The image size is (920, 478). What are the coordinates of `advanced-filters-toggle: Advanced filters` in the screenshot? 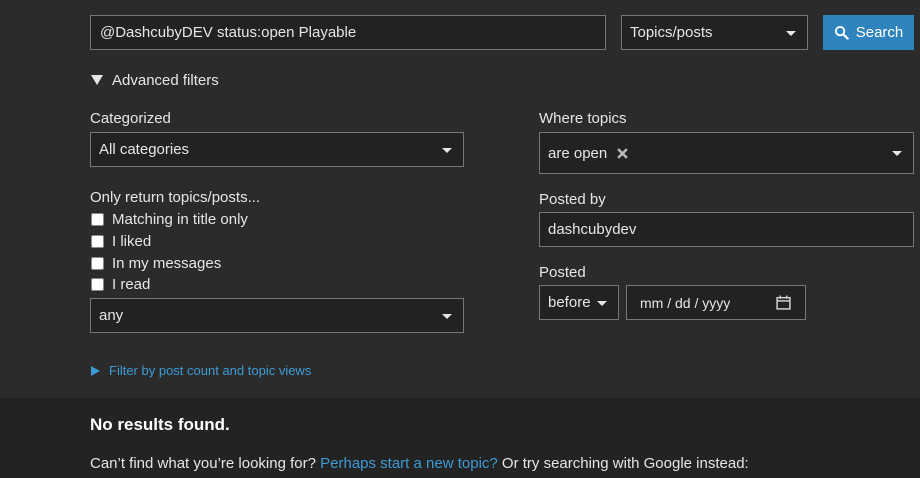 It's located at (155, 80).